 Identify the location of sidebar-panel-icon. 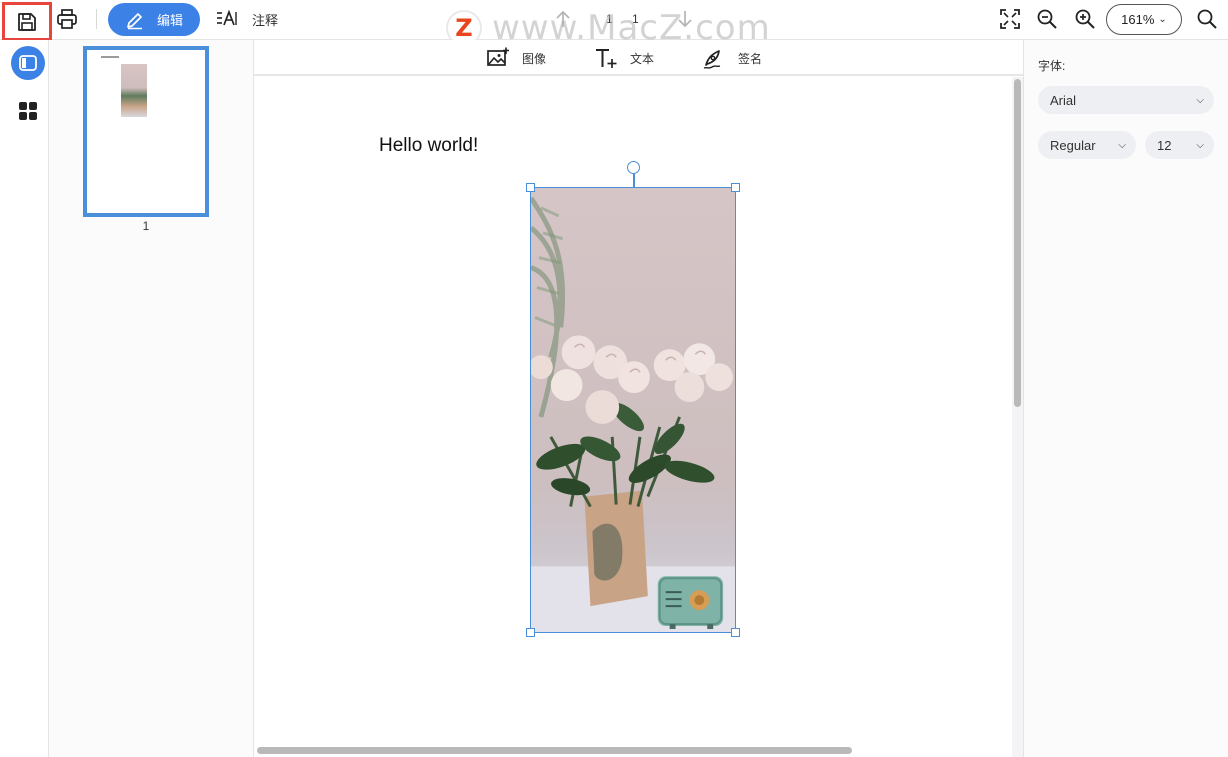
(28, 63).